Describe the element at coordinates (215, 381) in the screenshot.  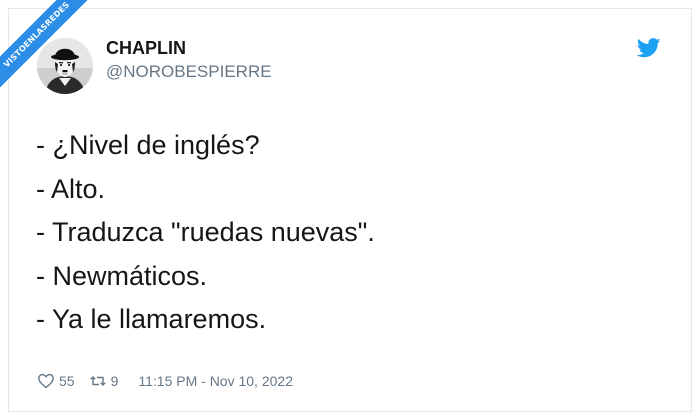
I see `tweet-timestamp: 11:15 PM - Nov 10, 2022` at that location.